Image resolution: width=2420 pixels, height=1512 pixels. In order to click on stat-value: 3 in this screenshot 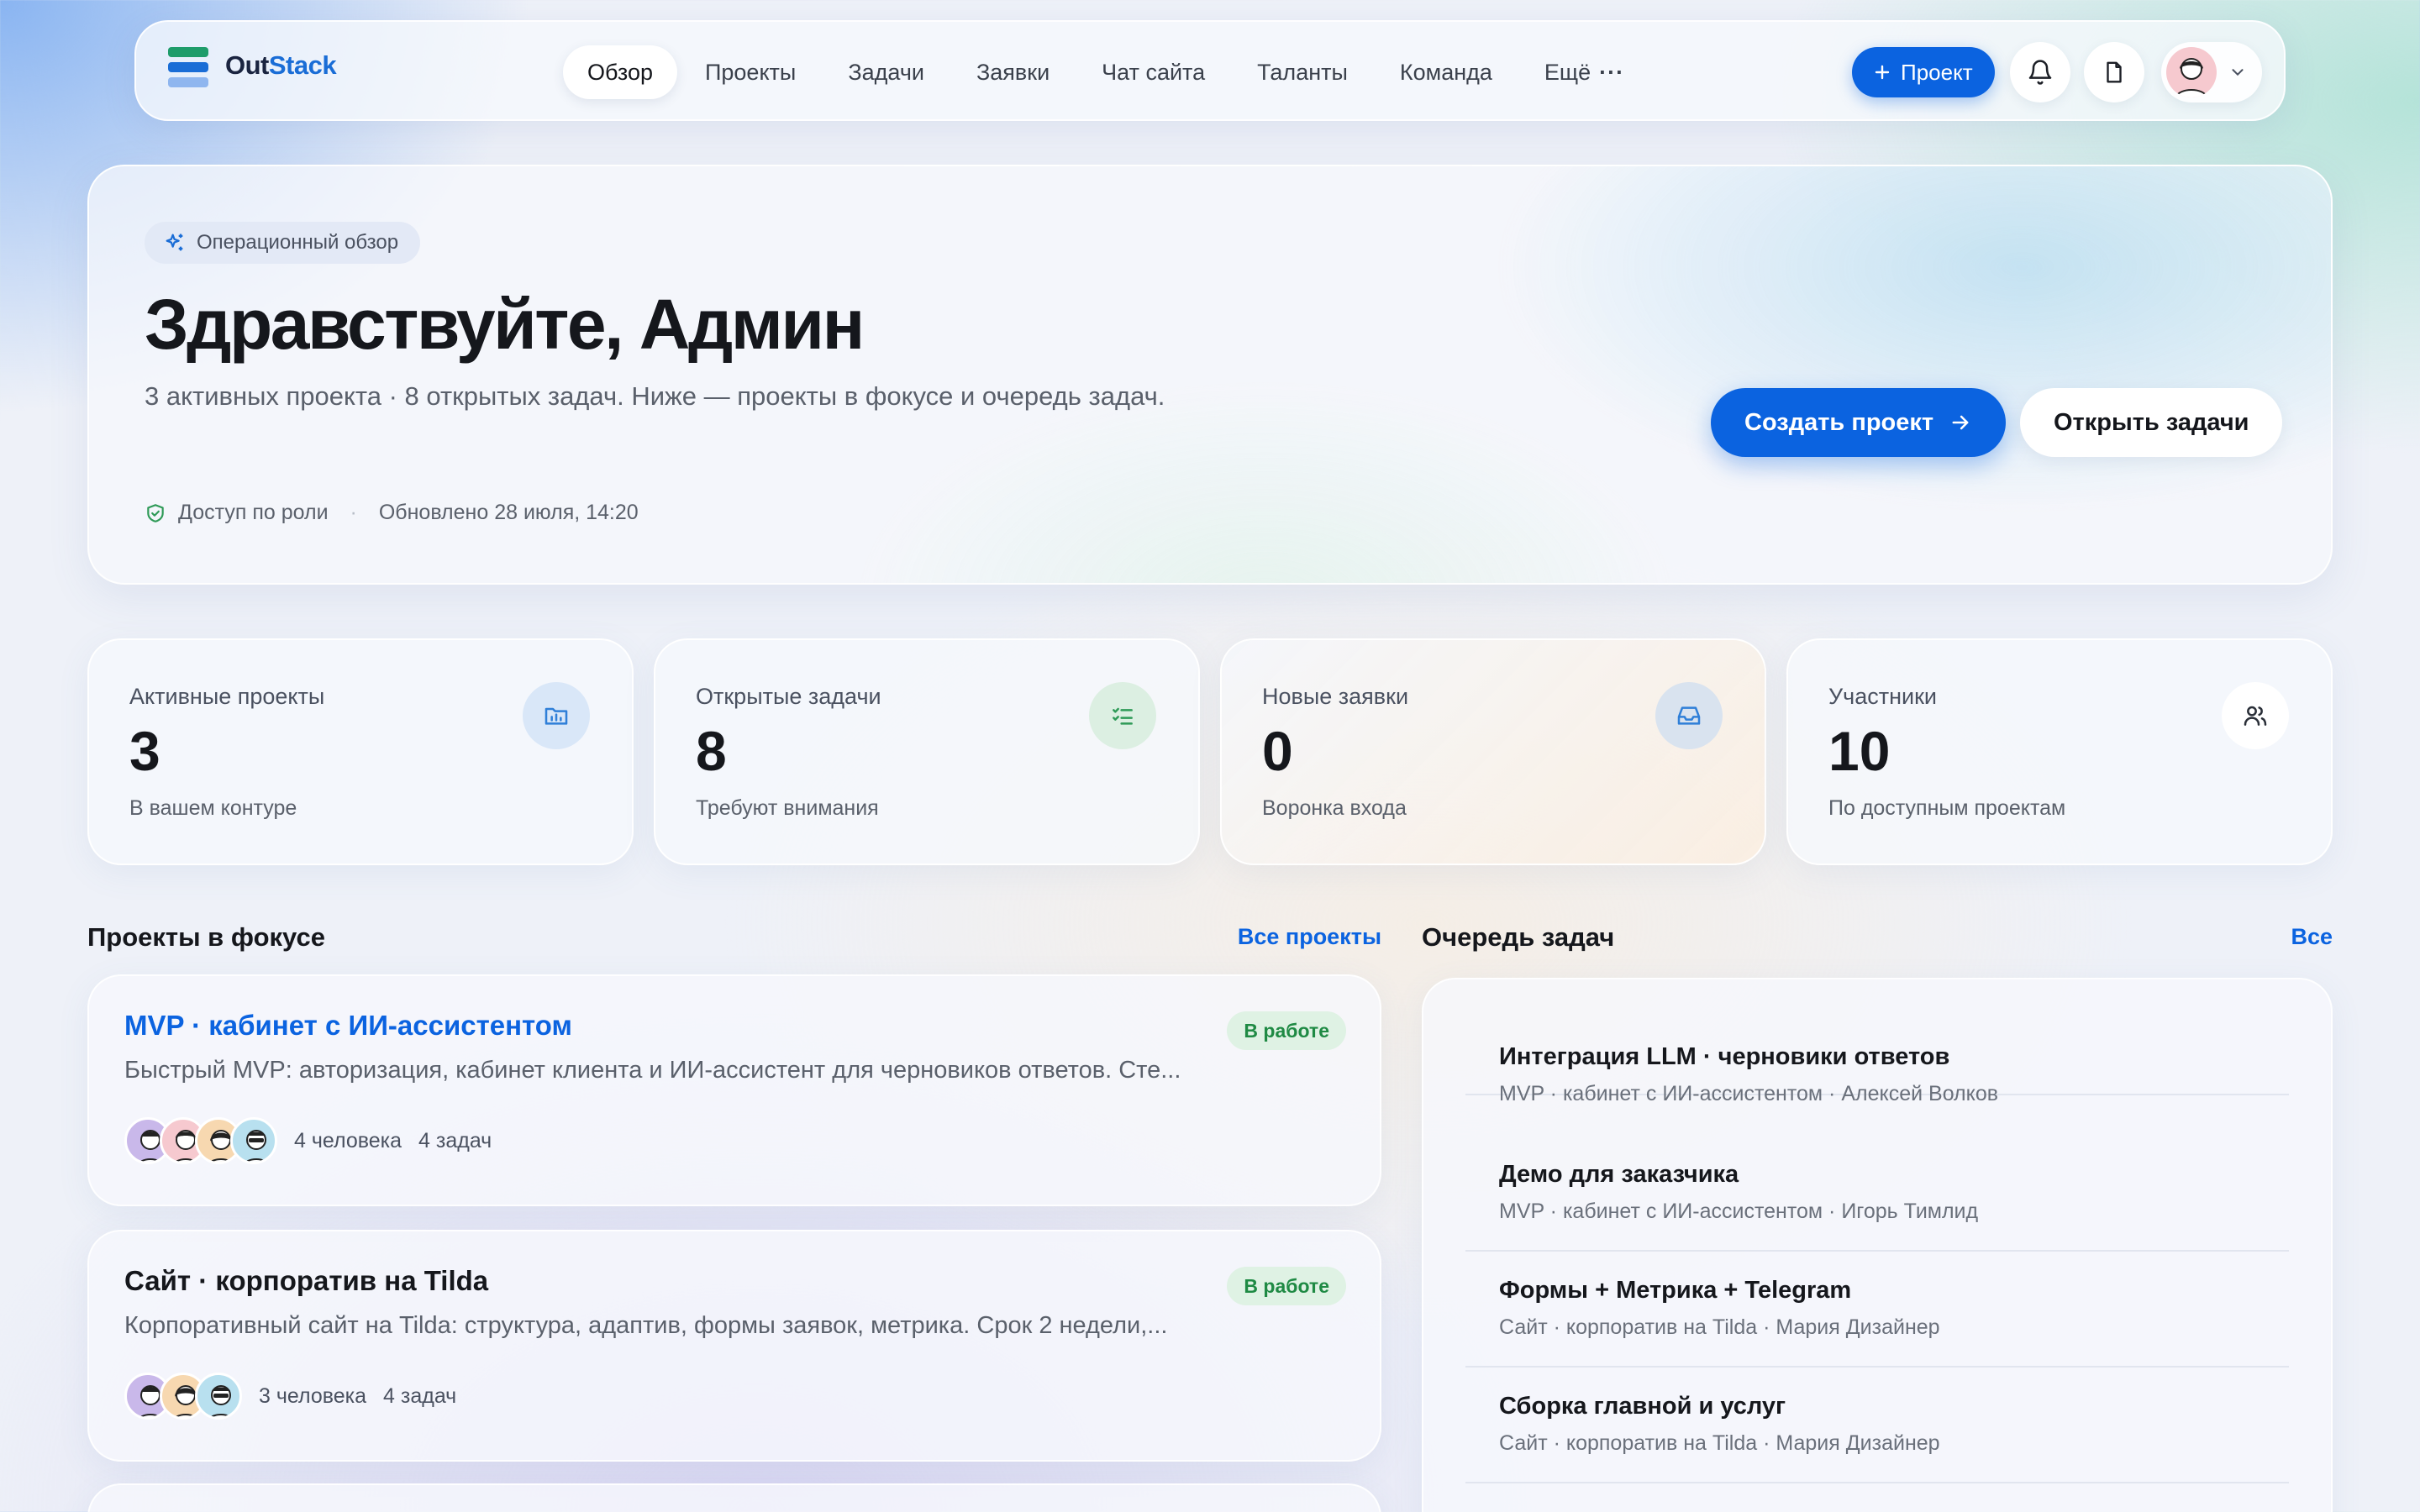, I will do `click(144, 751)`.